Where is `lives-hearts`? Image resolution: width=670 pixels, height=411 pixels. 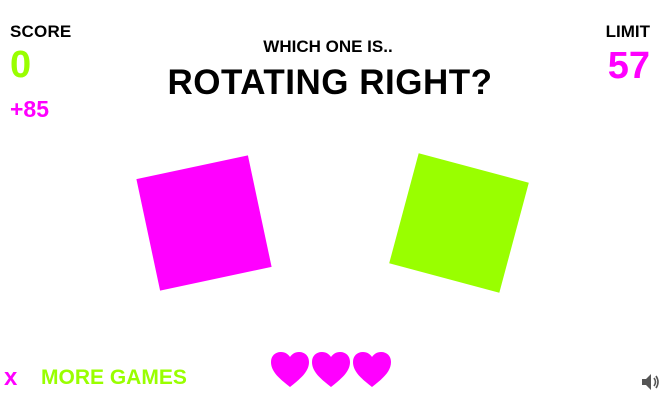
lives-hearts is located at coordinates (331, 371).